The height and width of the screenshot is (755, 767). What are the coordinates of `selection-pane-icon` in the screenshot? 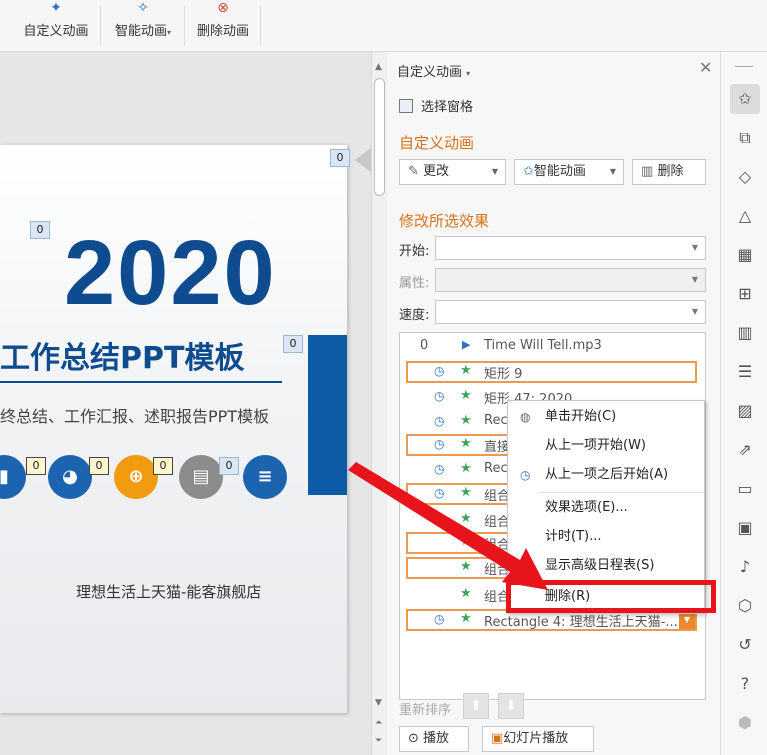 It's located at (406, 106).